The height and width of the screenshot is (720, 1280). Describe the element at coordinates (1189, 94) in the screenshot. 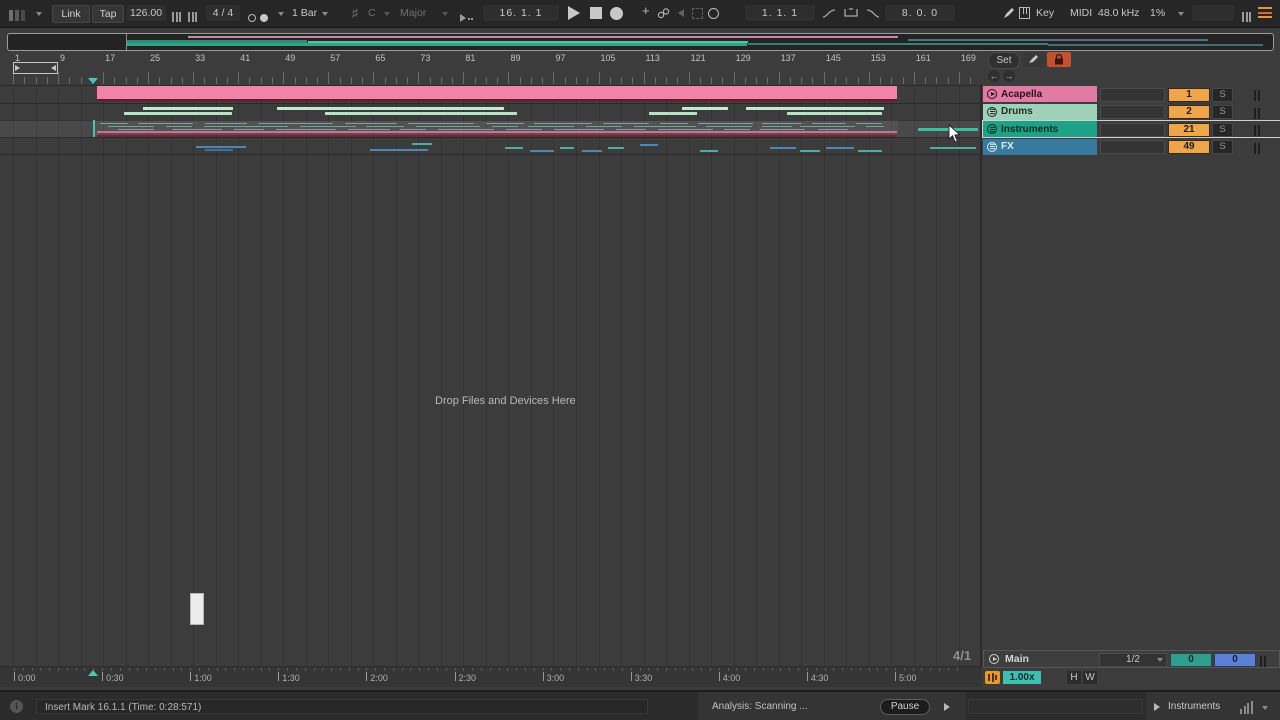

I see `track-number-box: 1` at that location.